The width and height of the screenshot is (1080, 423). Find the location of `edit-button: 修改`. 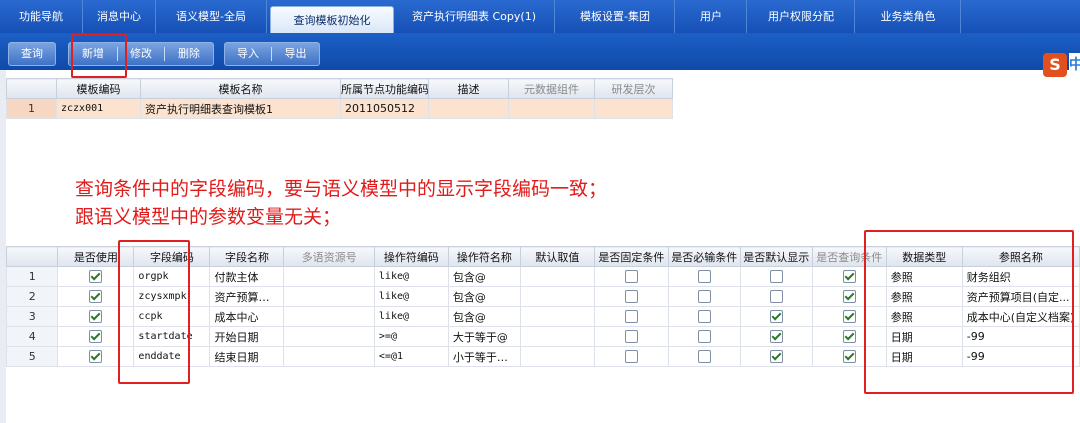

edit-button: 修改 is located at coordinates (141, 54).